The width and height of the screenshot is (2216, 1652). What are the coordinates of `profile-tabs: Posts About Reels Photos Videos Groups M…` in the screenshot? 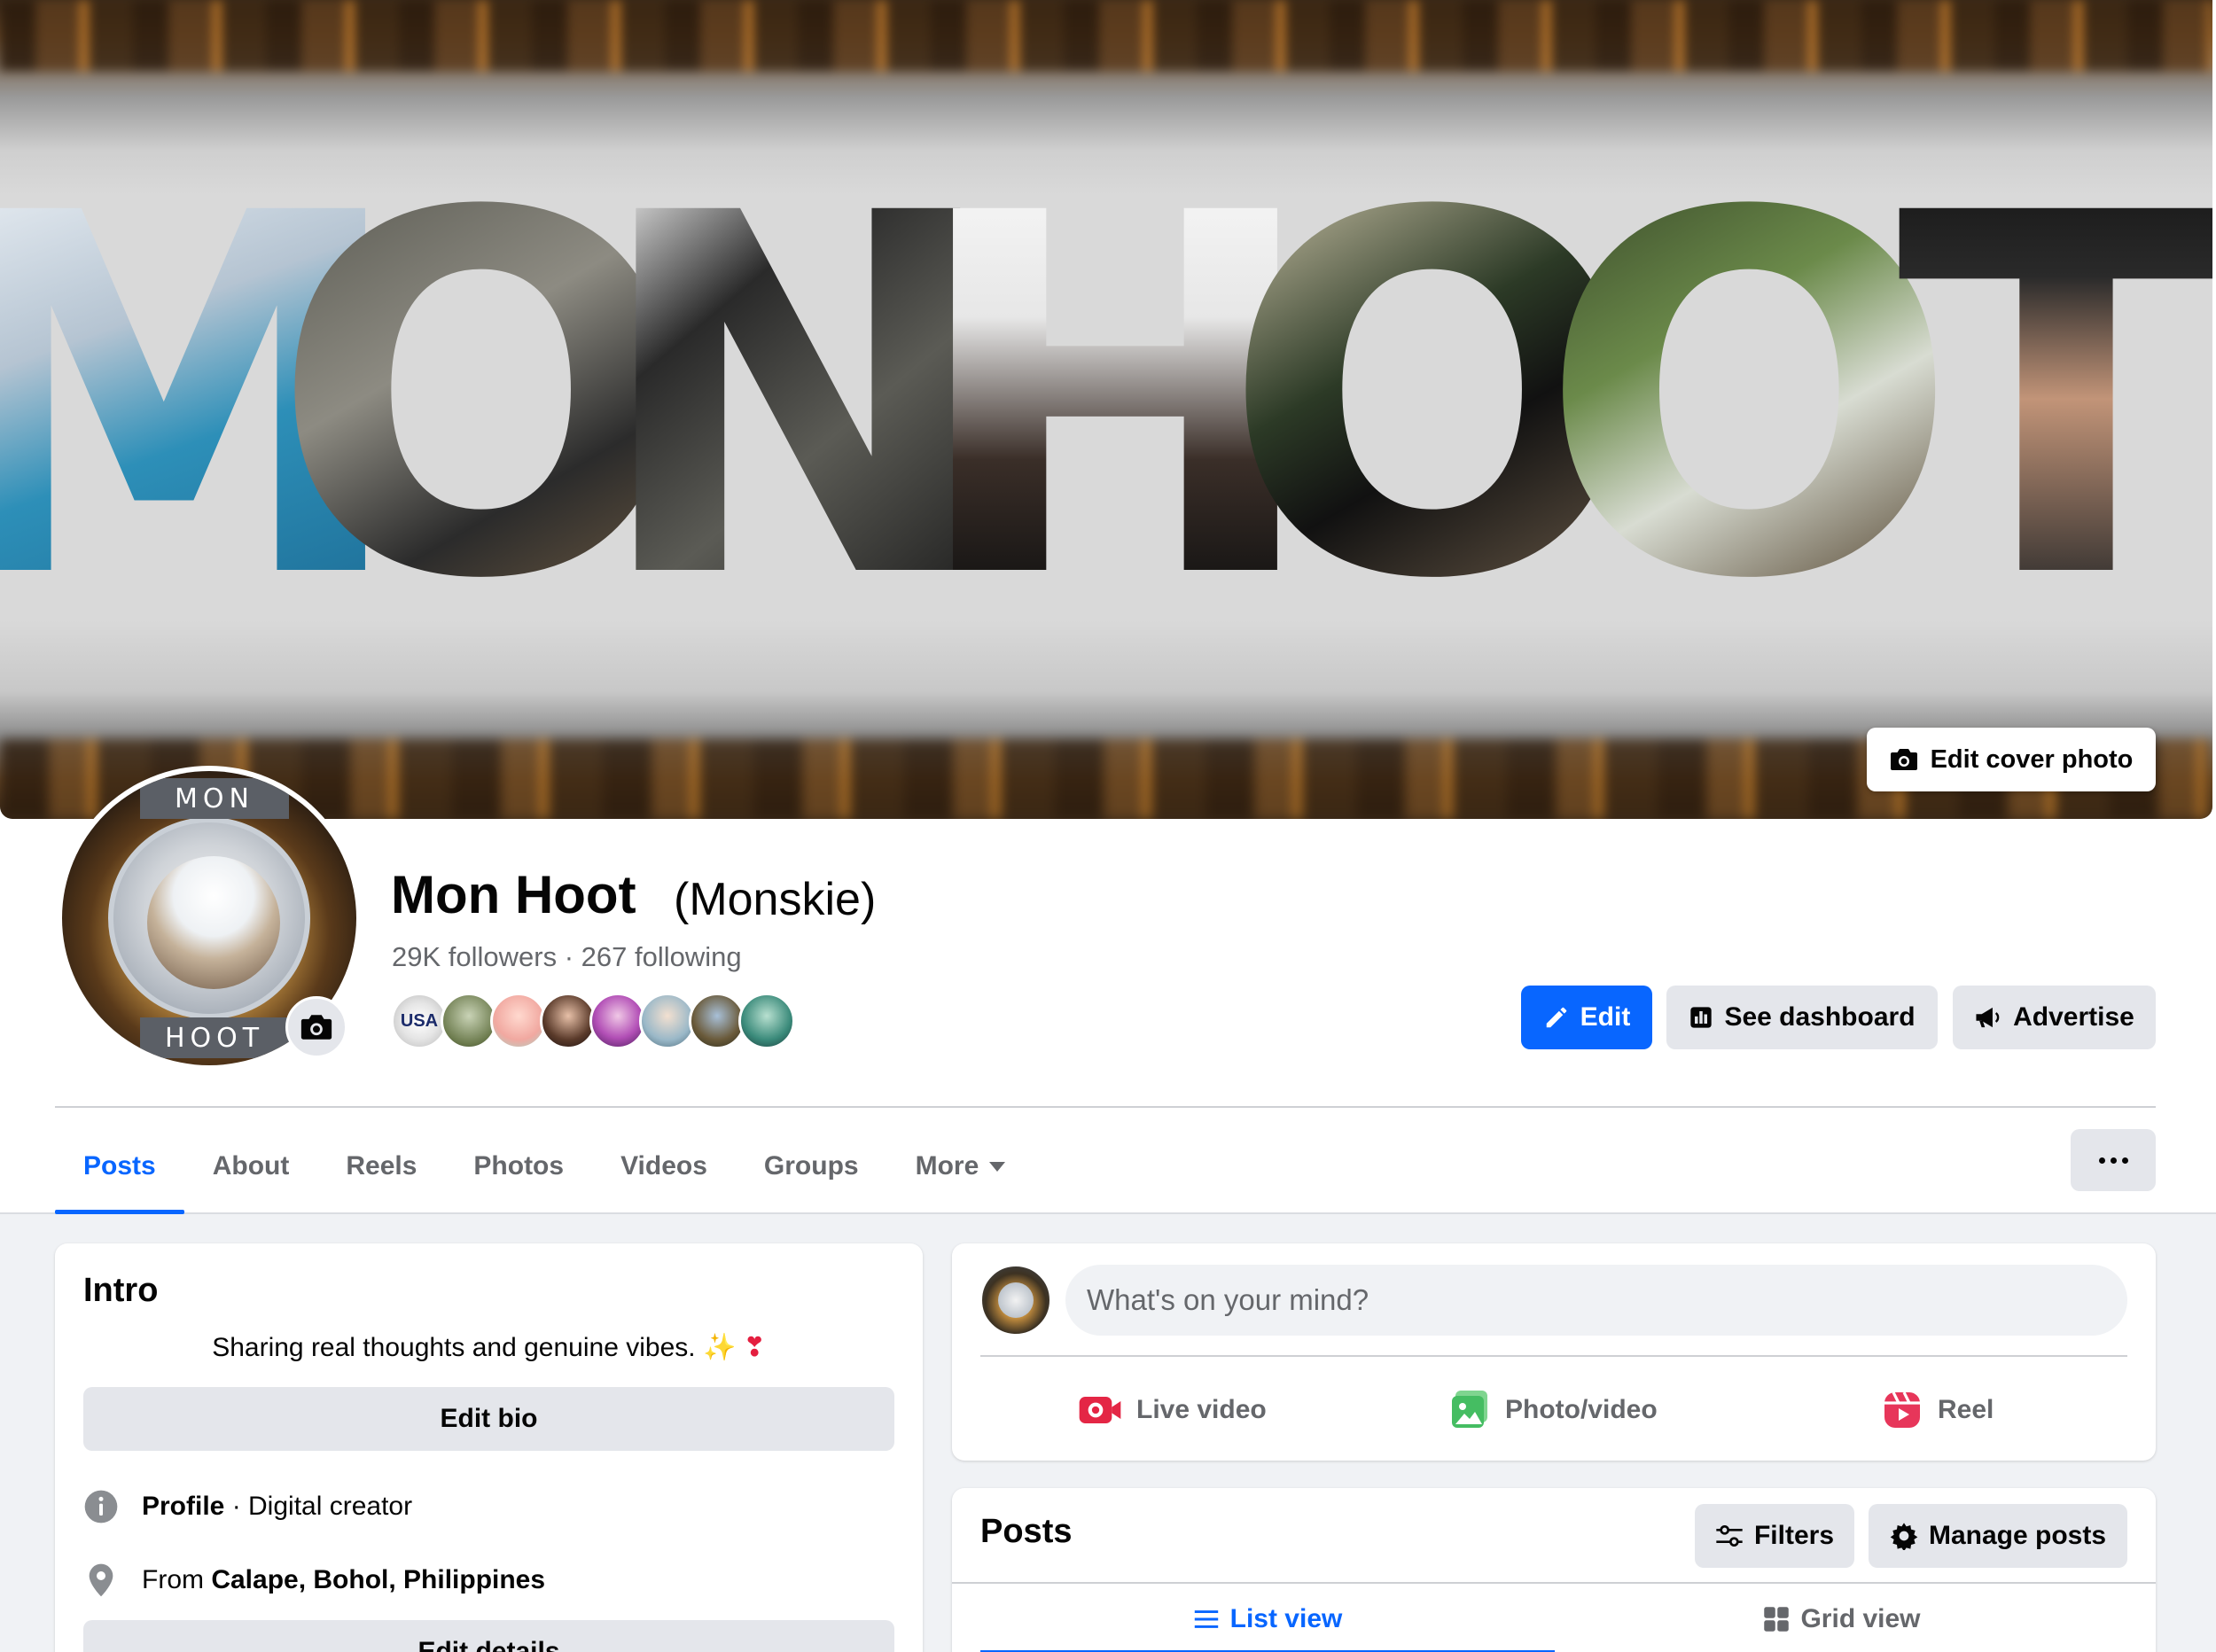 It's located at (544, 1166).